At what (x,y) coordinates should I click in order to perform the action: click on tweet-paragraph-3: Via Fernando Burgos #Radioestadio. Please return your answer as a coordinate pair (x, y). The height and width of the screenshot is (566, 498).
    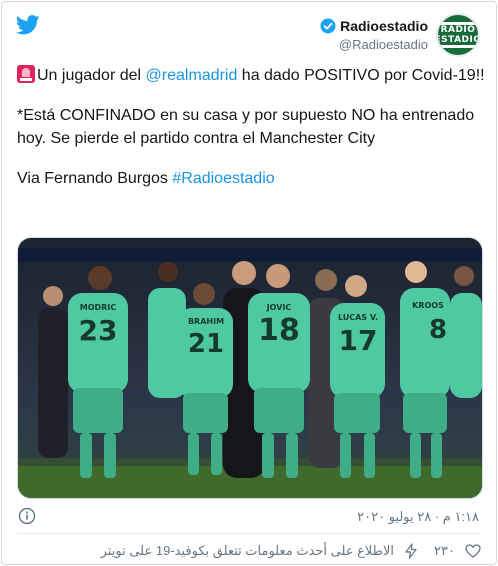
    Looking at the image, I should click on (252, 178).